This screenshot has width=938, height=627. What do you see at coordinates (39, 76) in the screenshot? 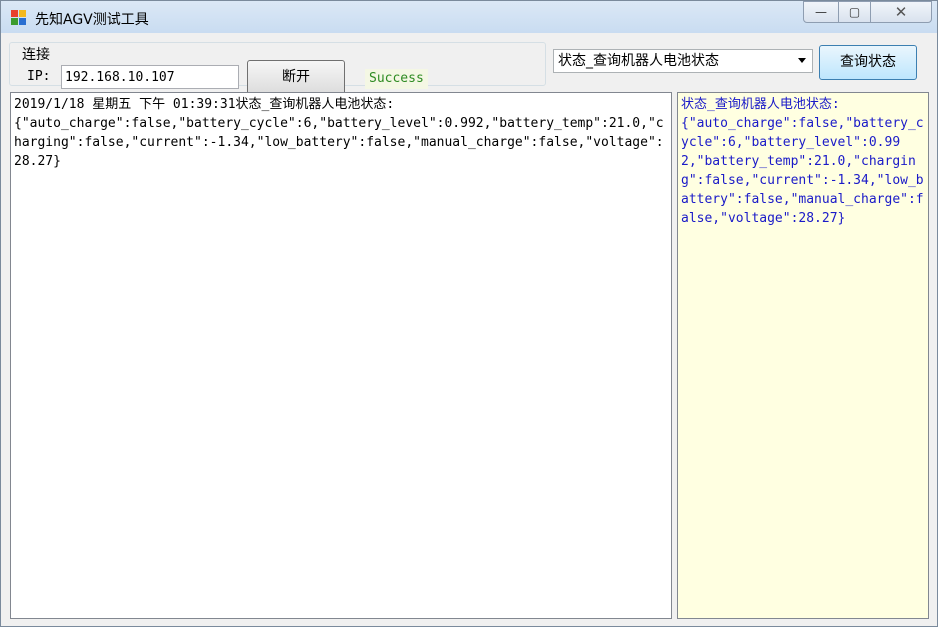
I see `ip-label: IP:` at bounding box center [39, 76].